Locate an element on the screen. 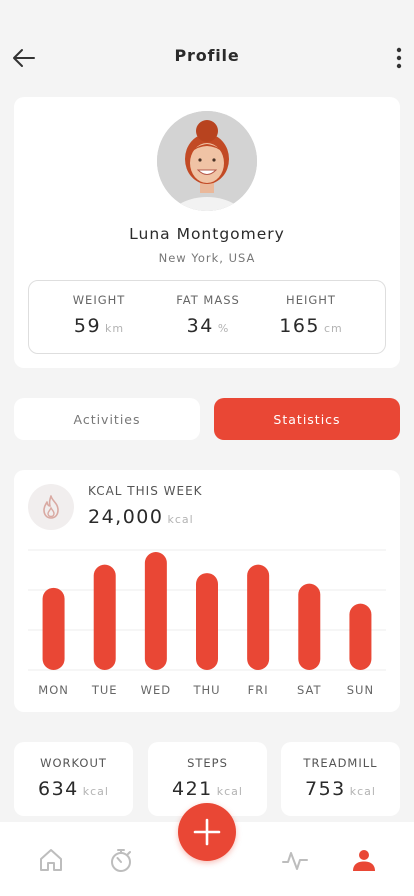  tab-activities: Activities is located at coordinates (107, 419).